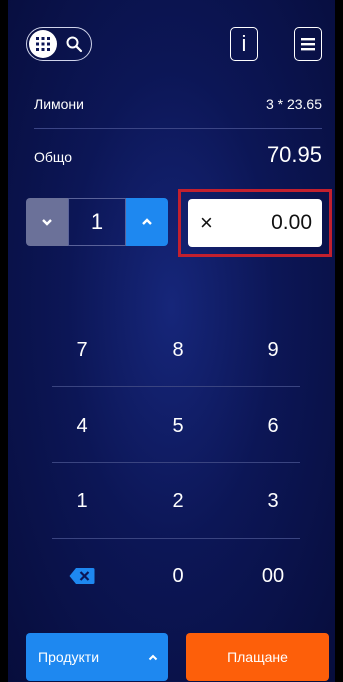 The height and width of the screenshot is (682, 343). I want to click on discount-highlight: × 0.00, so click(255, 223).